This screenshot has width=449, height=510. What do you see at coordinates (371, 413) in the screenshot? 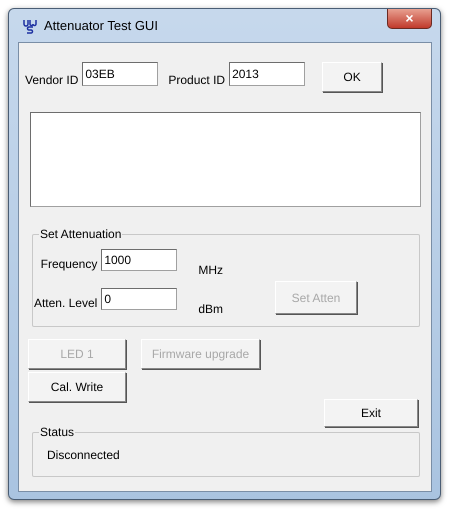
I see `exit-button: Exit` at bounding box center [371, 413].